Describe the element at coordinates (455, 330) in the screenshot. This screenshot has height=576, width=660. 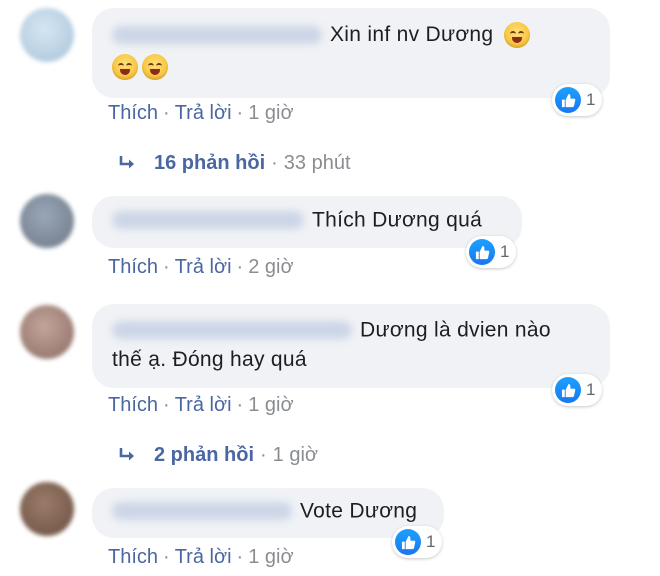
I see `comment-text-line-1: Dương là dvien nào` at that location.